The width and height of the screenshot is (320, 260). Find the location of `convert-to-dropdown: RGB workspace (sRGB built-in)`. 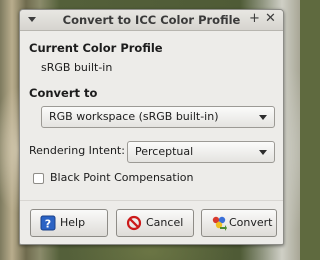

convert-to-dropdown: RGB workspace (sRGB built-in) is located at coordinates (158, 117).